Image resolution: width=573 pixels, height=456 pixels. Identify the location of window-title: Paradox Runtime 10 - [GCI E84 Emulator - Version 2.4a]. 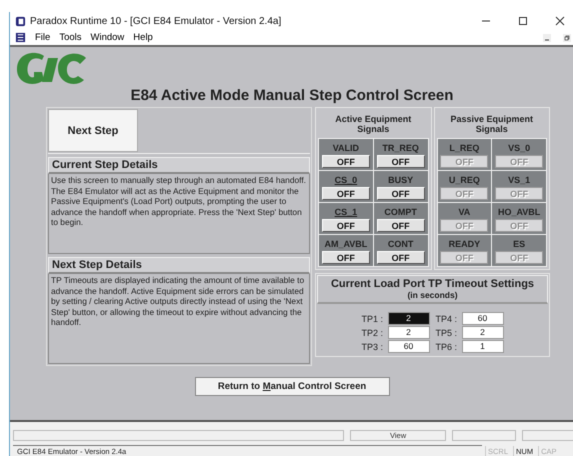
(156, 21).